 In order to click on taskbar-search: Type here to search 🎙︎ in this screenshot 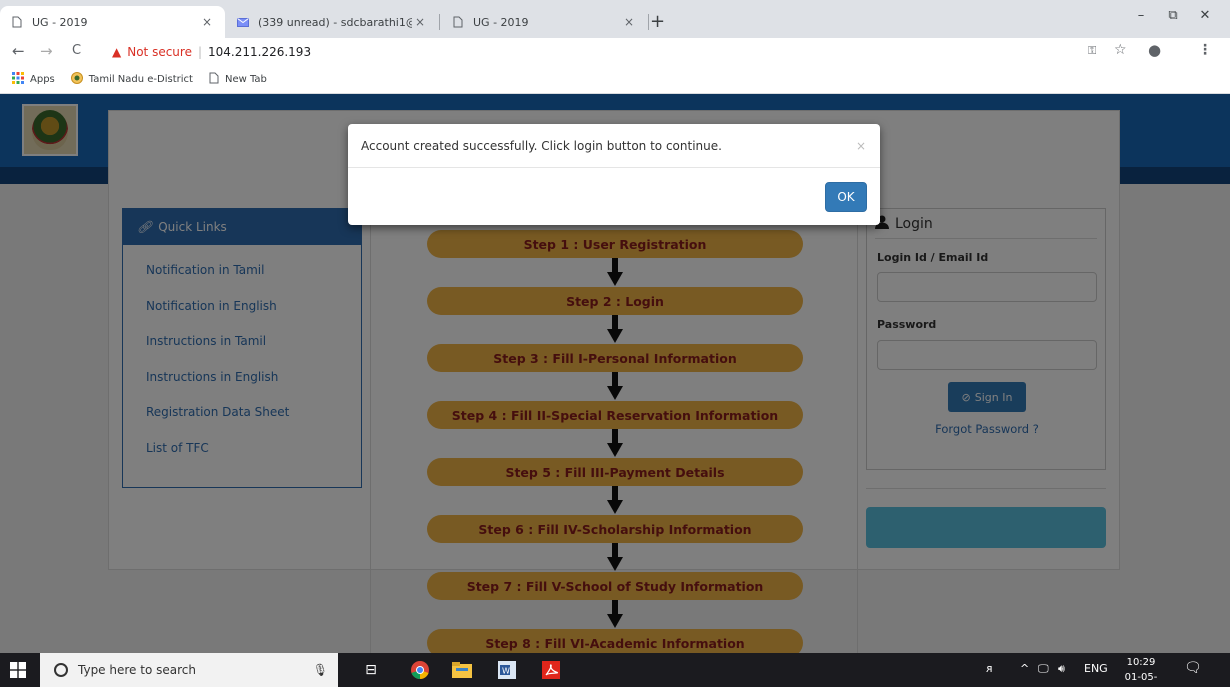, I will do `click(189, 670)`.